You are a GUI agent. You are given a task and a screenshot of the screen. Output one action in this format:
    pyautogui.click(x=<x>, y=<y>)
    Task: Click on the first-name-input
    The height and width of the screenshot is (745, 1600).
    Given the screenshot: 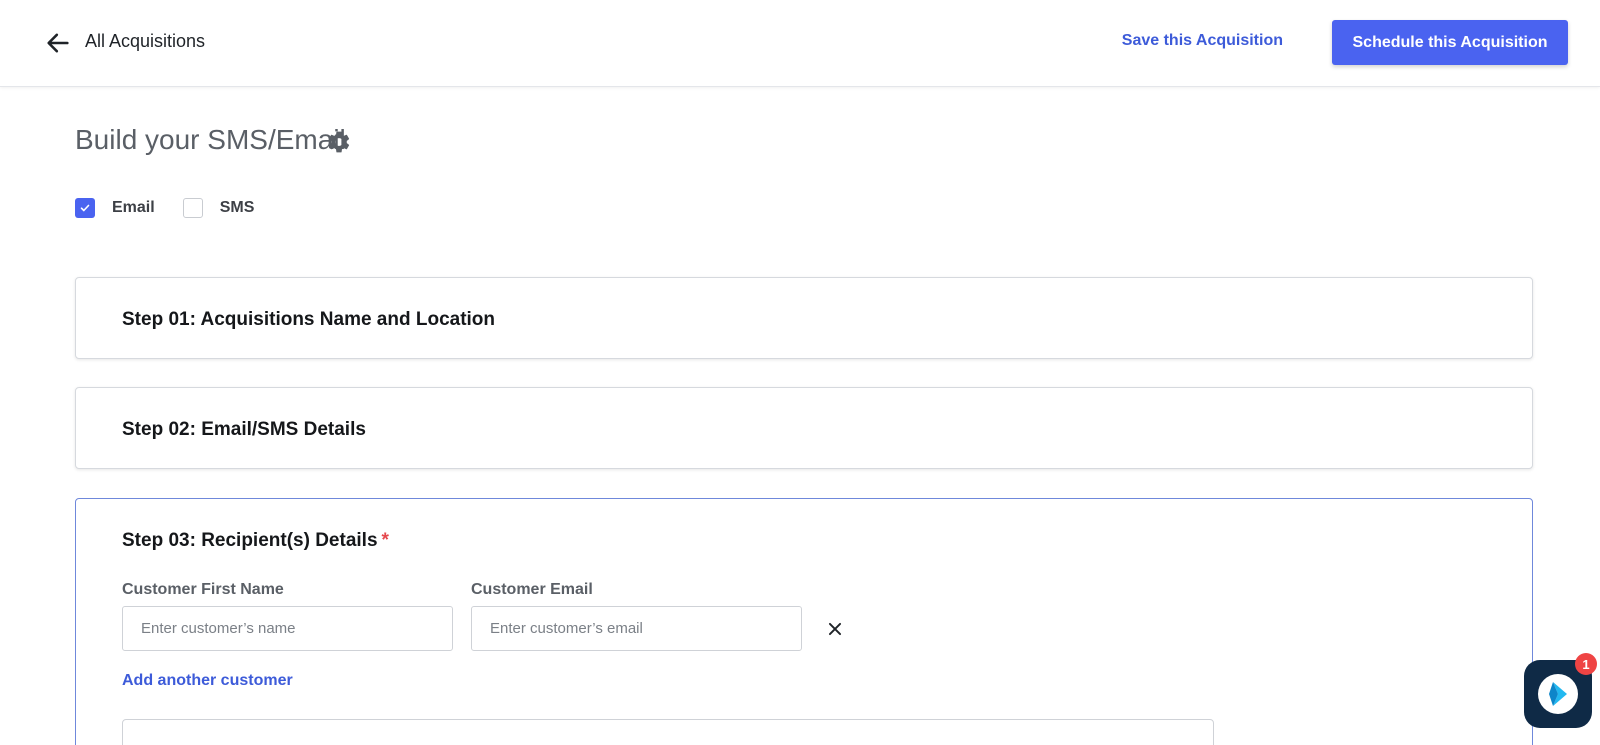 What is the action you would take?
    pyautogui.click(x=287, y=628)
    